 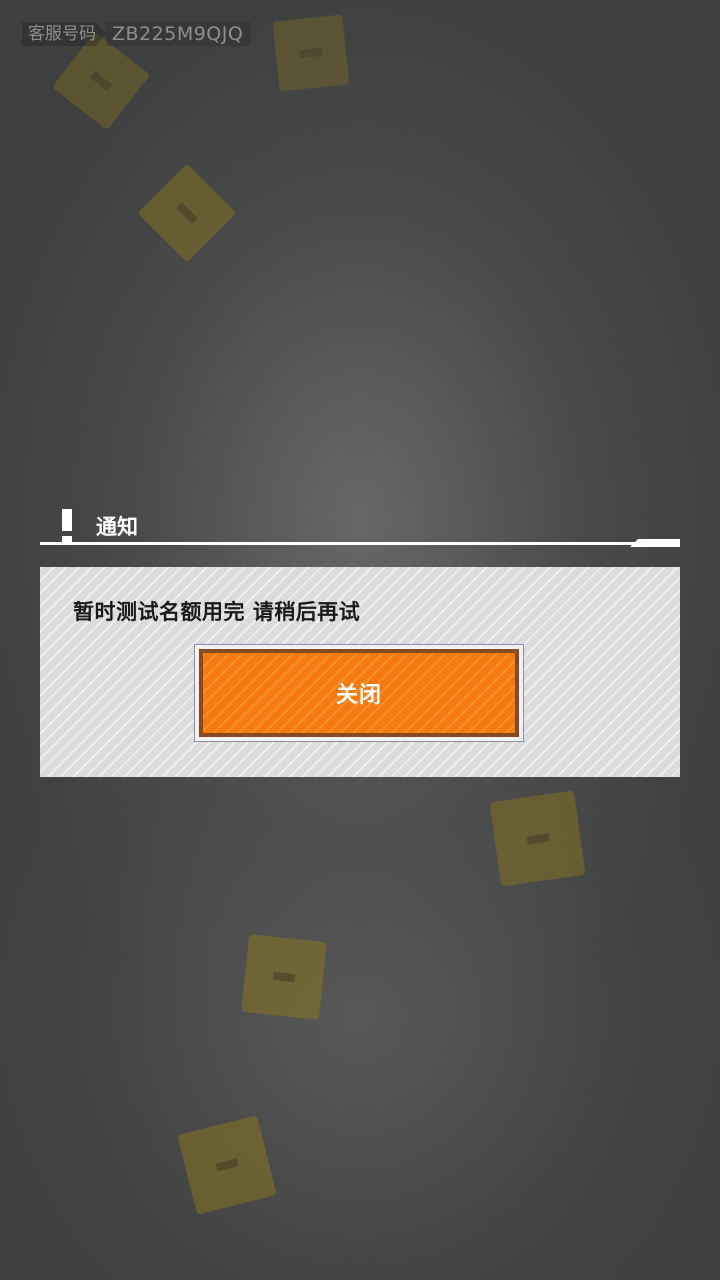 I want to click on service-code-label: 客服号码, so click(x=64, y=34).